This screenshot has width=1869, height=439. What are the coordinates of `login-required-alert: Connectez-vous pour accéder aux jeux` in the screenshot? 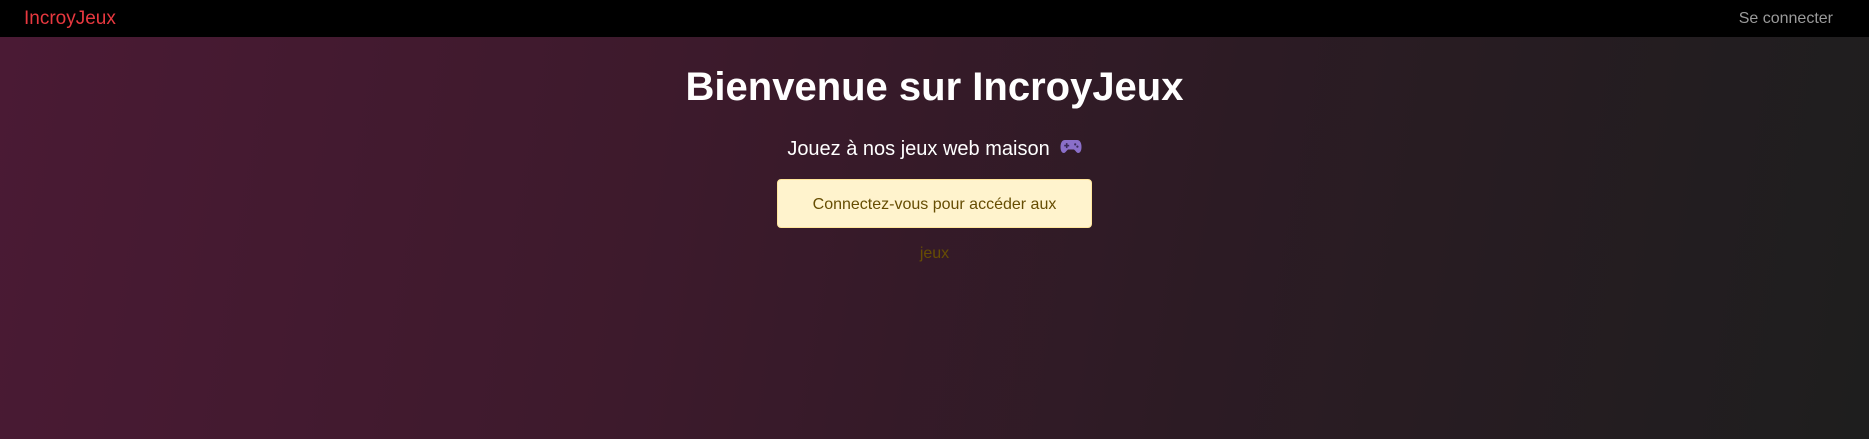 It's located at (934, 220).